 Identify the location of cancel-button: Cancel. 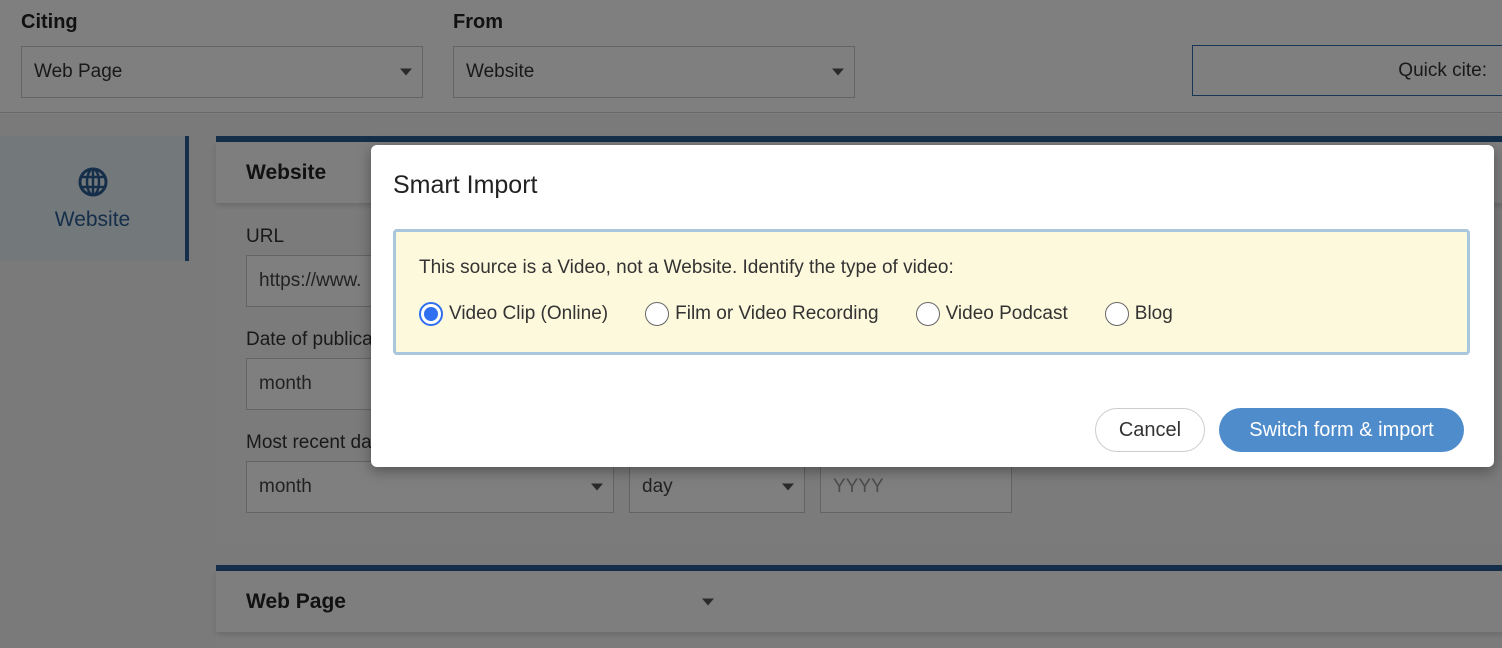
(1150, 430).